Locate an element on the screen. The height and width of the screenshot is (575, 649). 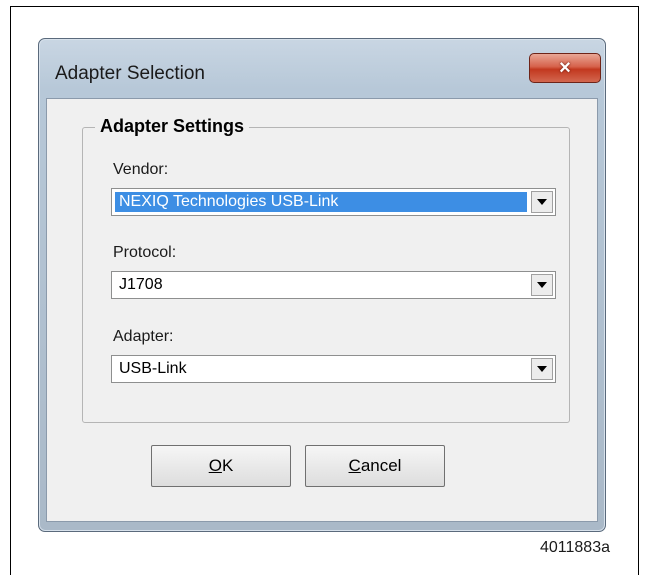
vendor-dropdown-arrow is located at coordinates (542, 202).